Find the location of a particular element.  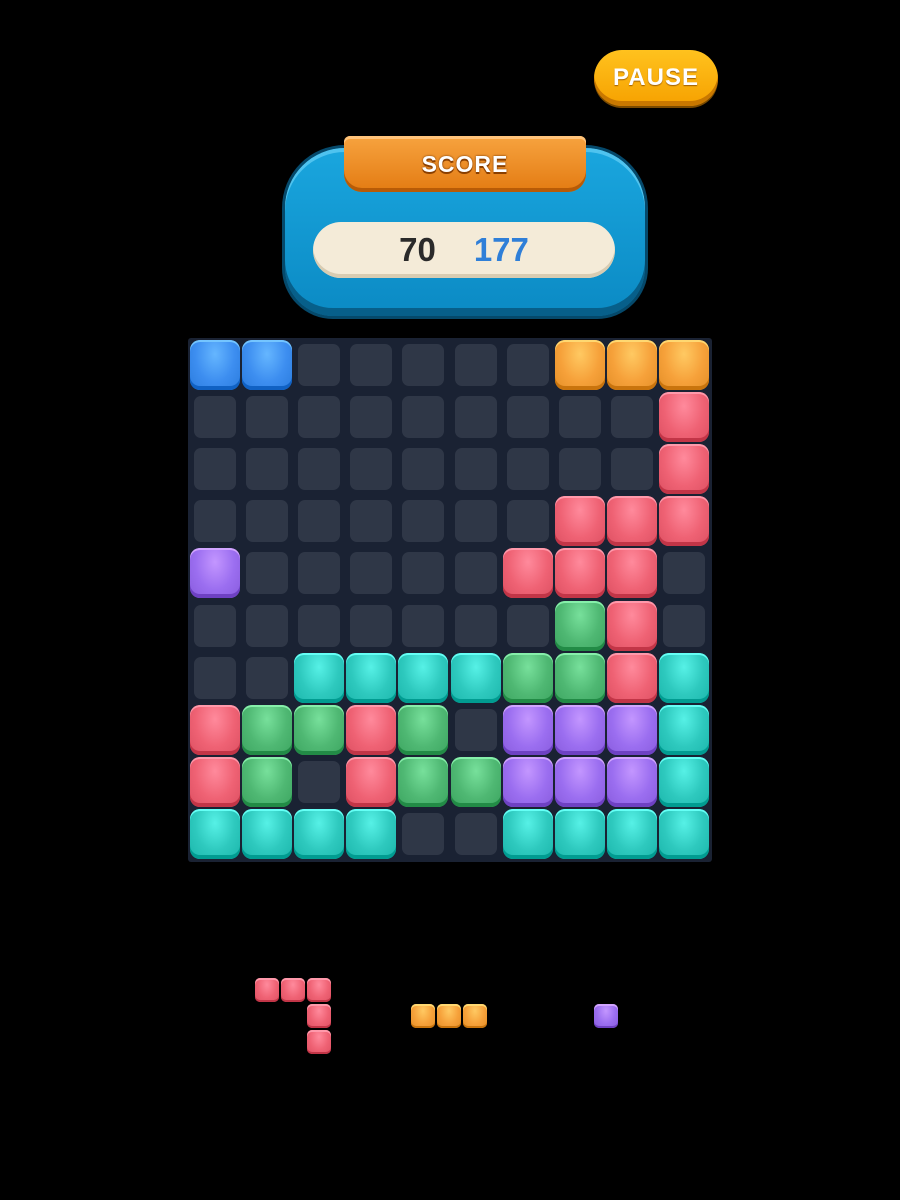

pink-corner-piece is located at coordinates (294, 1017).